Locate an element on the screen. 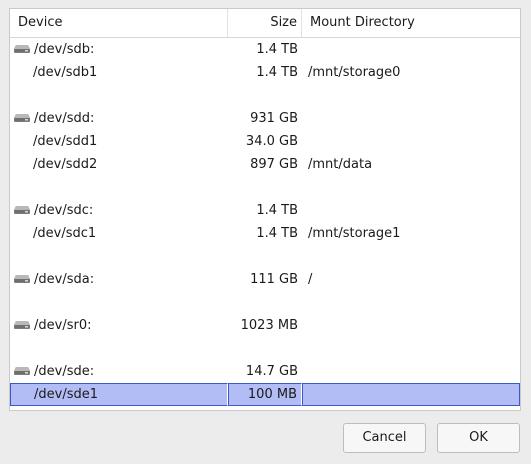 This screenshot has height=464, width=531. size-cell: 14.7 GB is located at coordinates (271, 371).